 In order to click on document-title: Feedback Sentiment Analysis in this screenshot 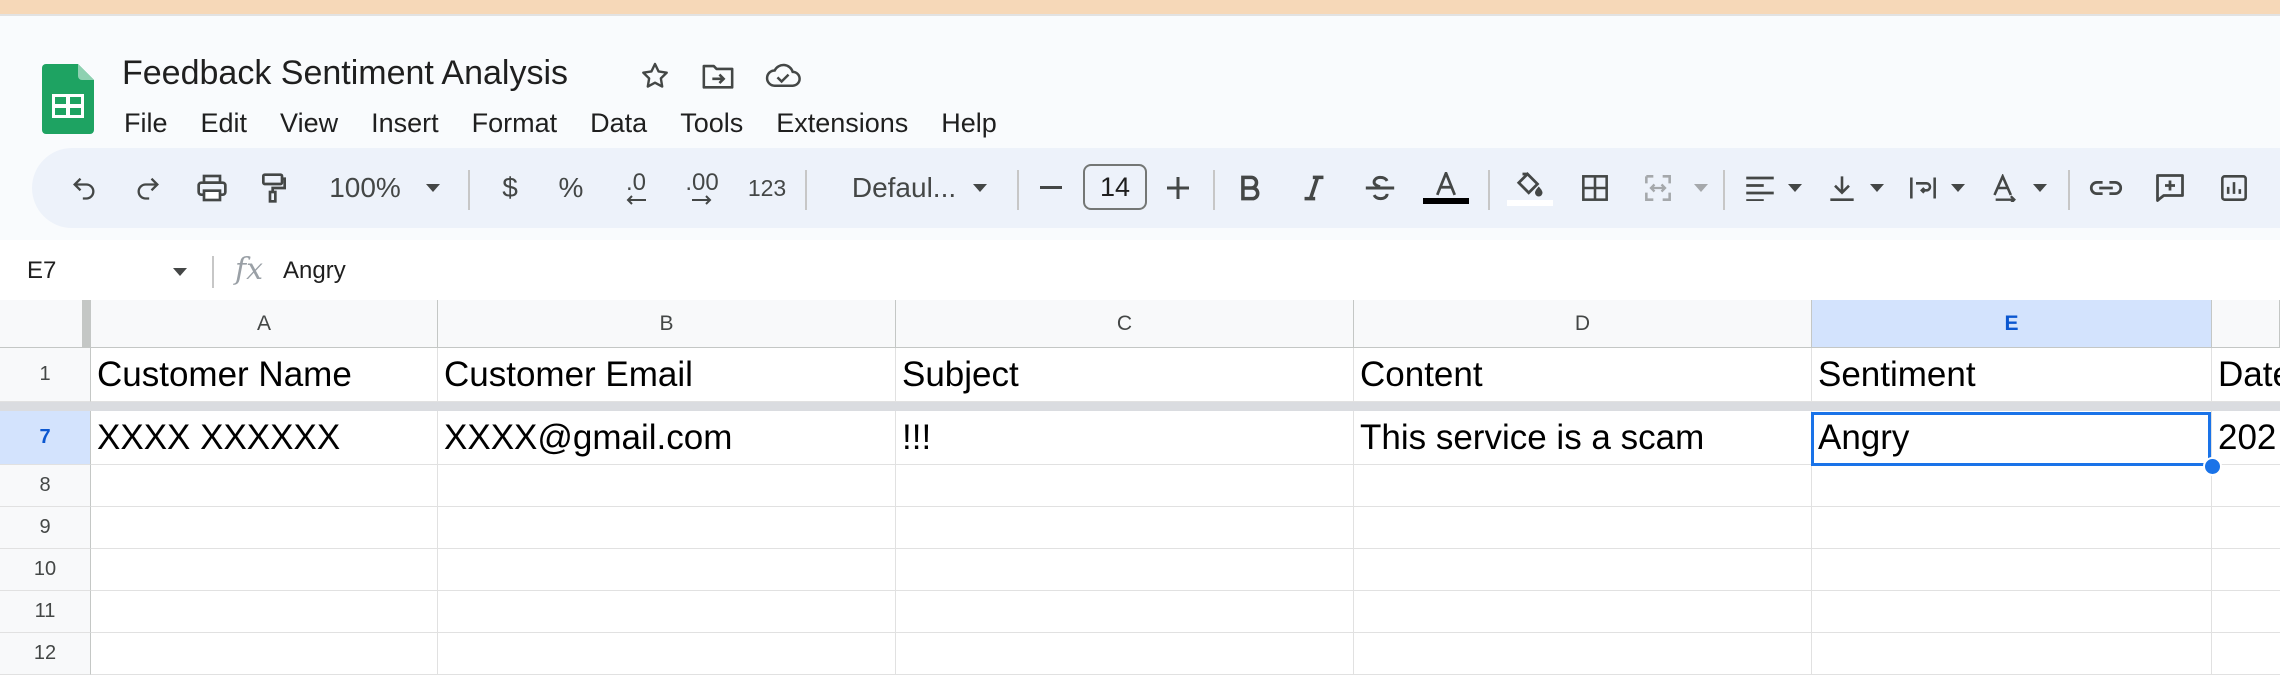, I will do `click(345, 73)`.